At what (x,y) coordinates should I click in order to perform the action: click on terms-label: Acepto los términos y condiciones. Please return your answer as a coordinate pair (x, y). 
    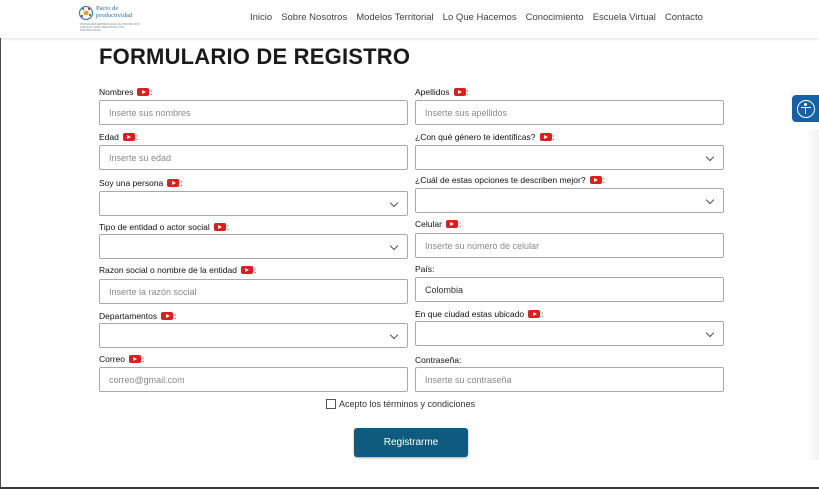
    Looking at the image, I should click on (407, 404).